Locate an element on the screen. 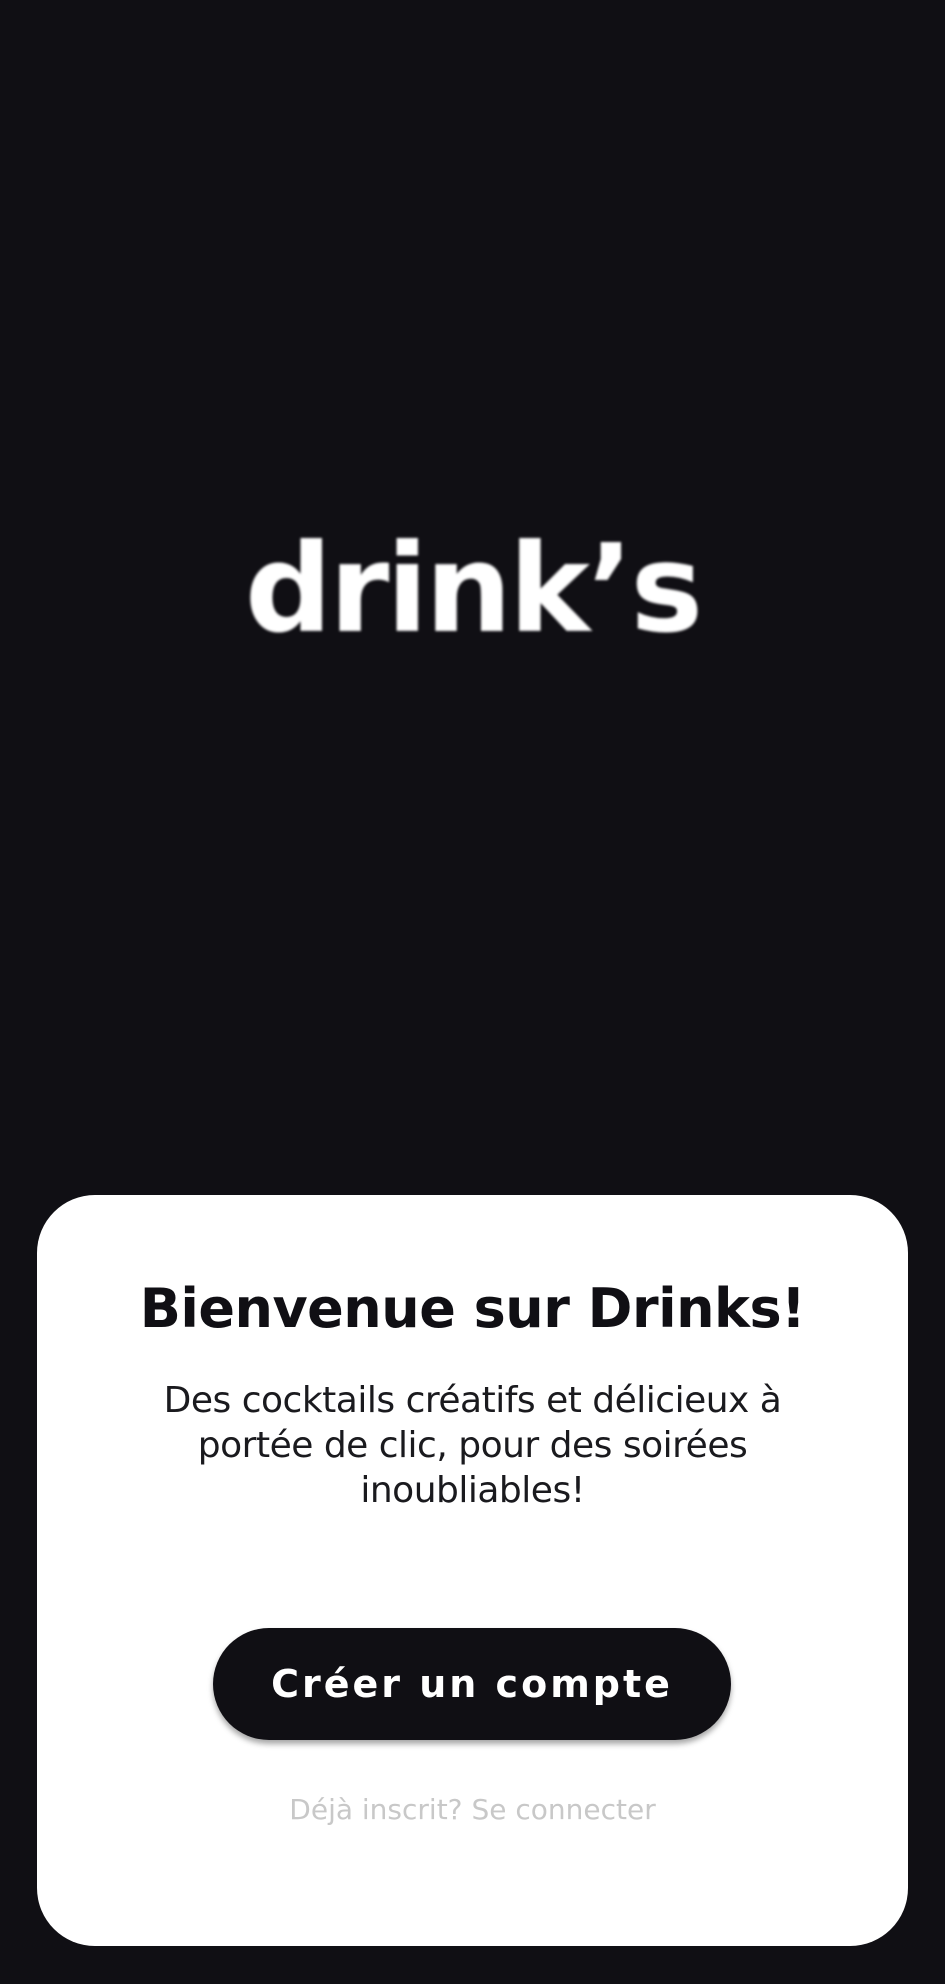  app-logo: drink’s is located at coordinates (473, 589).